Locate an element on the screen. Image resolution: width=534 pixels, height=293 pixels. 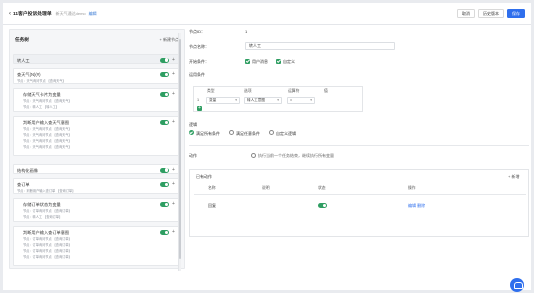
action-list-title: 已有动作 is located at coordinates (204, 176).